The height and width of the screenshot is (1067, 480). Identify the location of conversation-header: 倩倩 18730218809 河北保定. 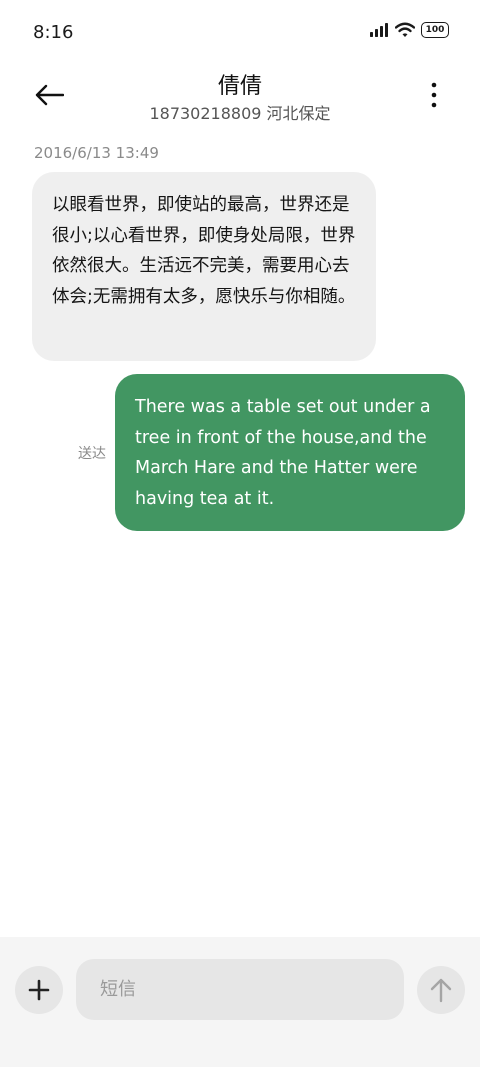
(240, 98).